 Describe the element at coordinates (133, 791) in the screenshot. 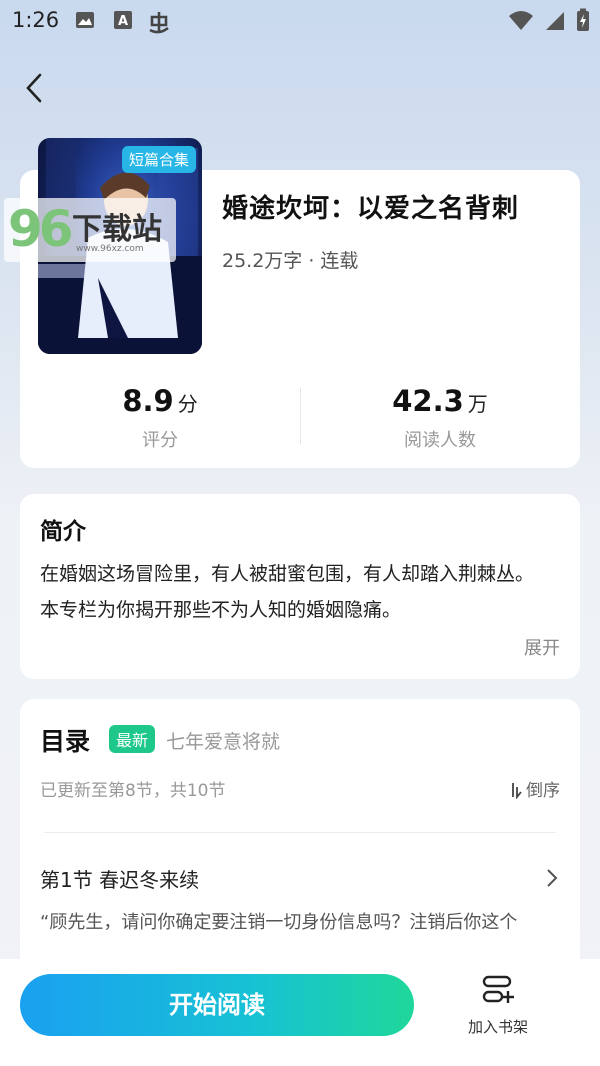

I see `update-info: 已更新至第8节，共10节` at that location.